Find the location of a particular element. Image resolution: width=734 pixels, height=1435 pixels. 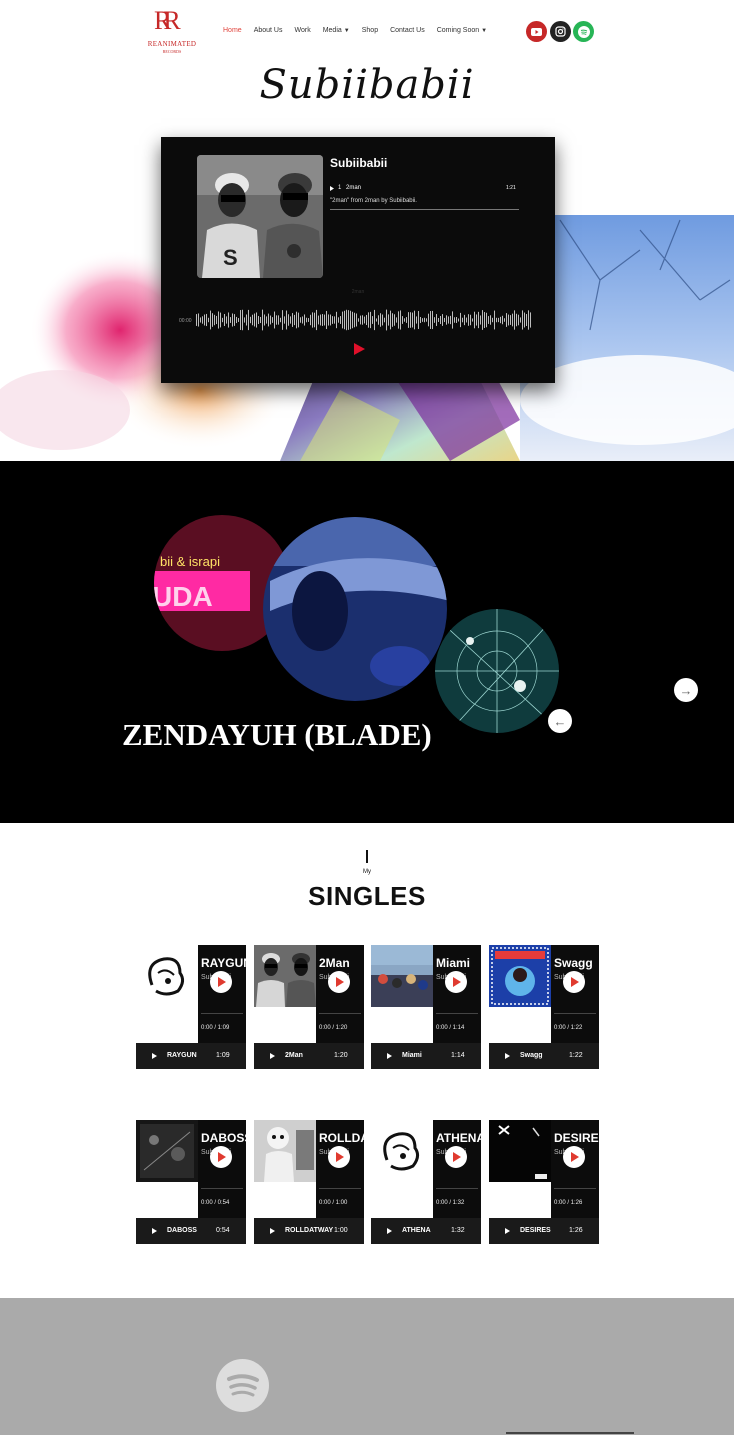

instagram-link is located at coordinates (560, 31).